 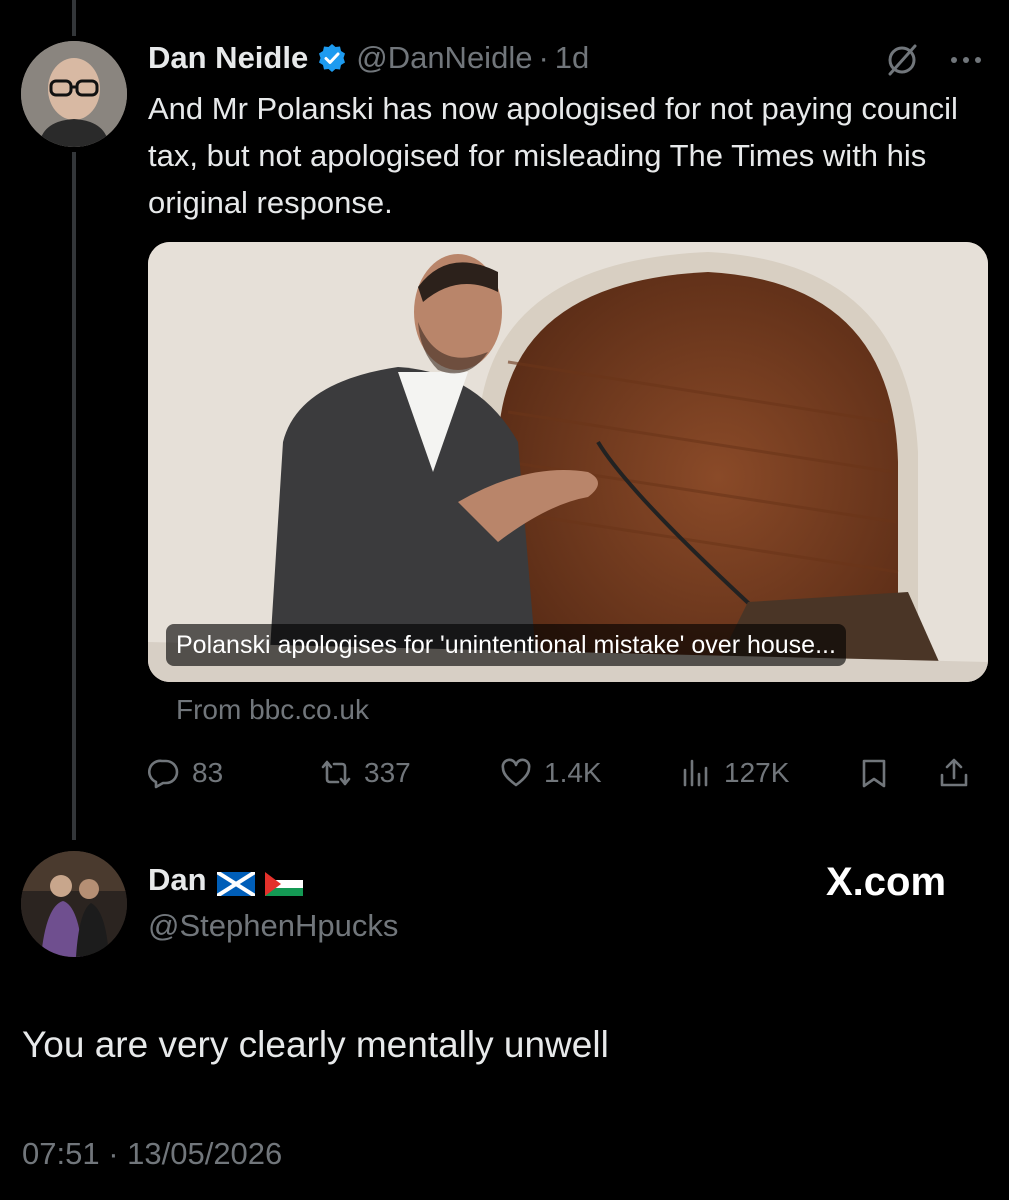 I want to click on reply-author-row: Dan, so click(x=225, y=880).